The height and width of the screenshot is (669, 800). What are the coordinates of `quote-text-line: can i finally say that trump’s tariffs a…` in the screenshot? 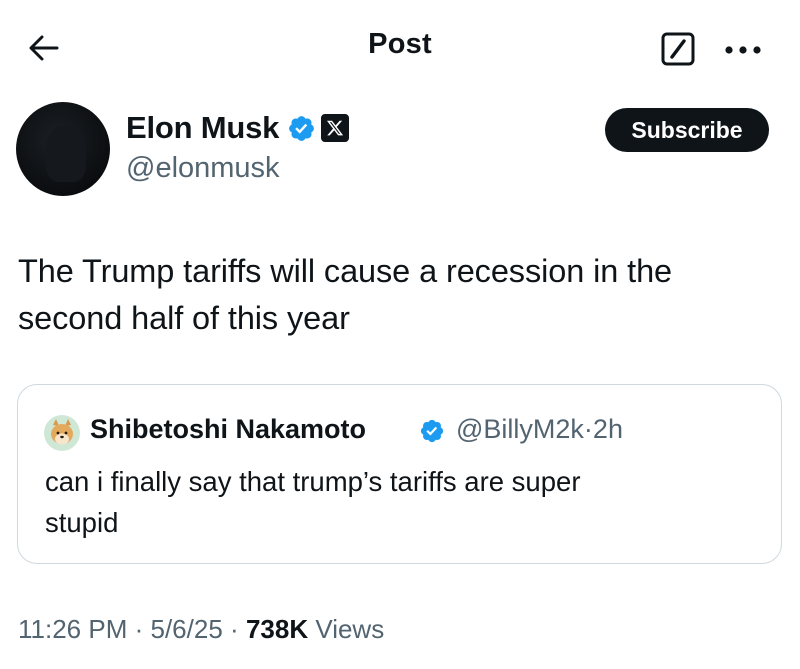 It's located at (313, 481).